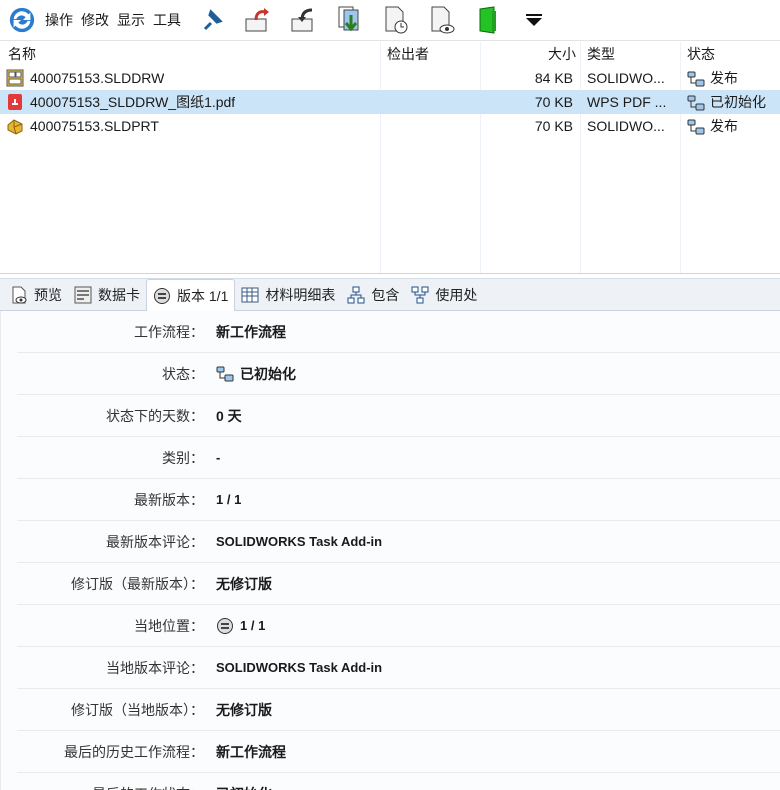  I want to click on detail-row: 修订版（当地版本）： 无修订版, so click(398, 710).